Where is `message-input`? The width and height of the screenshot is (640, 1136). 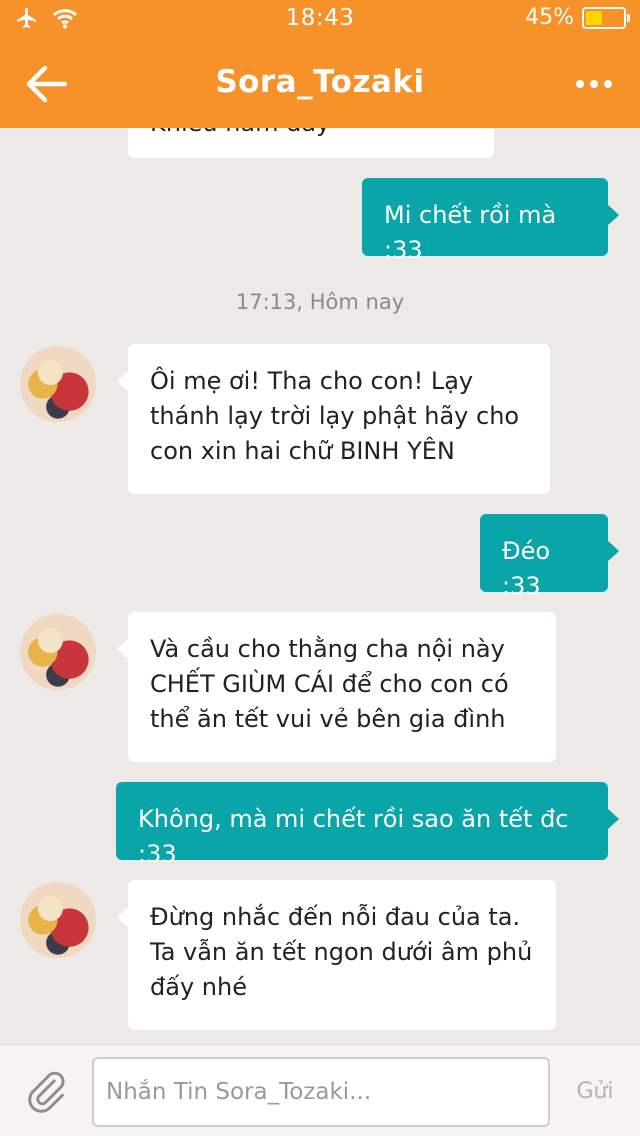
message-input is located at coordinates (321, 1092).